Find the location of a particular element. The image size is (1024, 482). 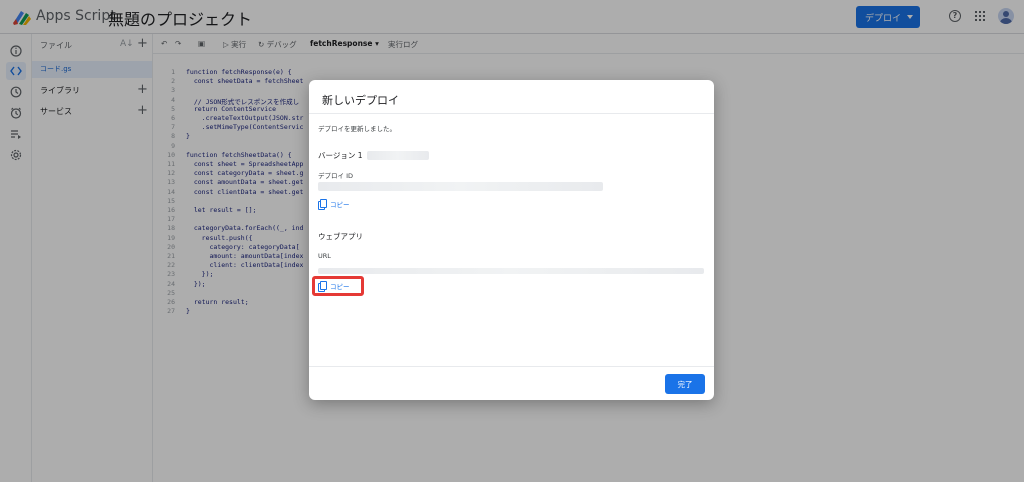

update-message: デプロイを更新しました。 is located at coordinates (357, 129).